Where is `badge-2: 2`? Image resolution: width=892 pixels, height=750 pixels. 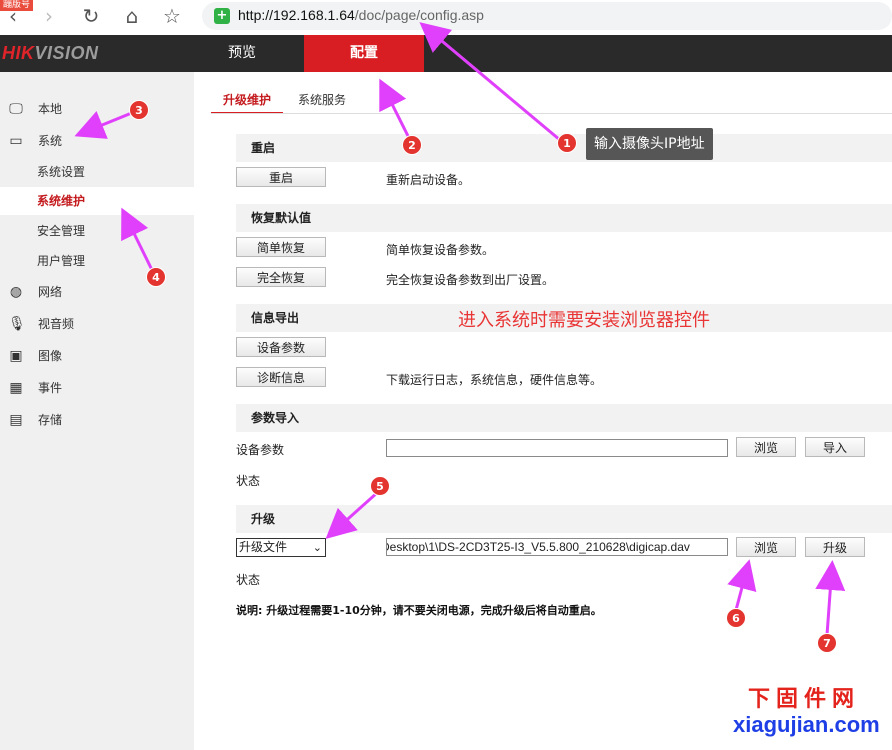
badge-2: 2 is located at coordinates (412, 145).